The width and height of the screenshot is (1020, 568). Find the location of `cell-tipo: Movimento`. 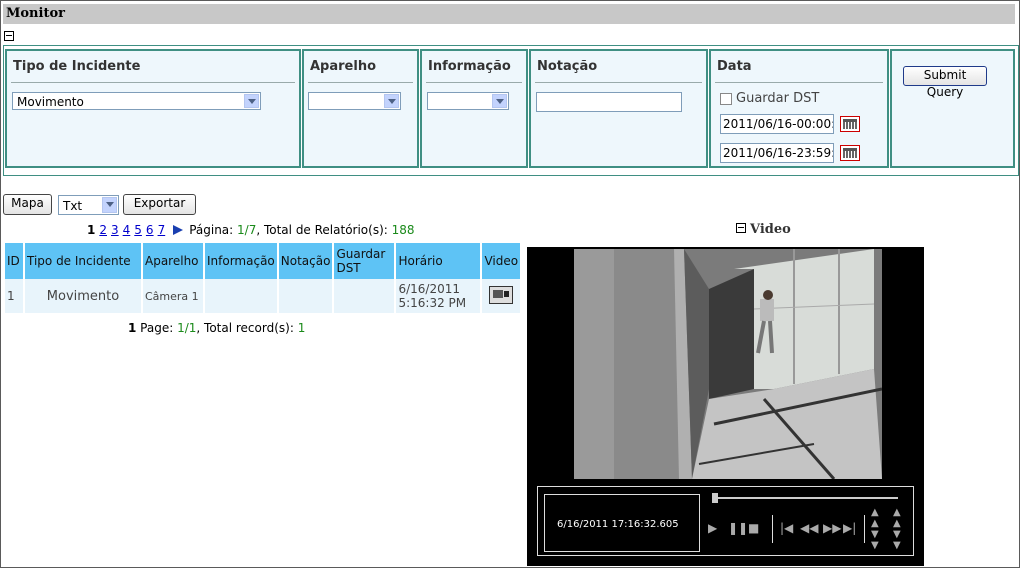

cell-tipo: Movimento is located at coordinates (83, 296).